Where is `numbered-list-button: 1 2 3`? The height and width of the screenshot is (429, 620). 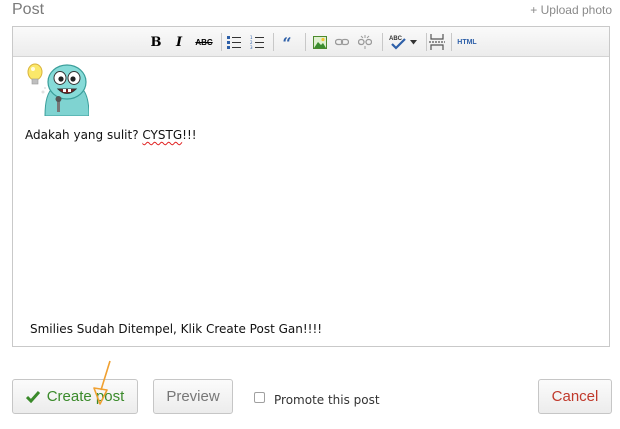 numbered-list-button: 1 2 3 is located at coordinates (257, 42).